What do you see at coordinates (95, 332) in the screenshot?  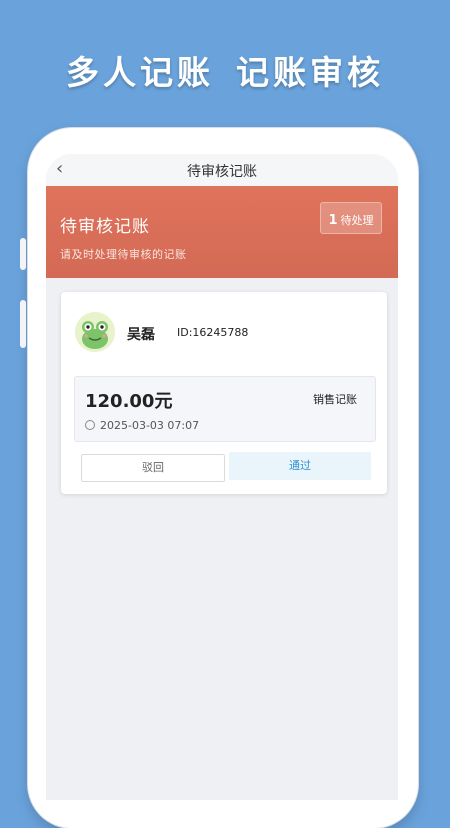 I see `frog-avatar-icon` at bounding box center [95, 332].